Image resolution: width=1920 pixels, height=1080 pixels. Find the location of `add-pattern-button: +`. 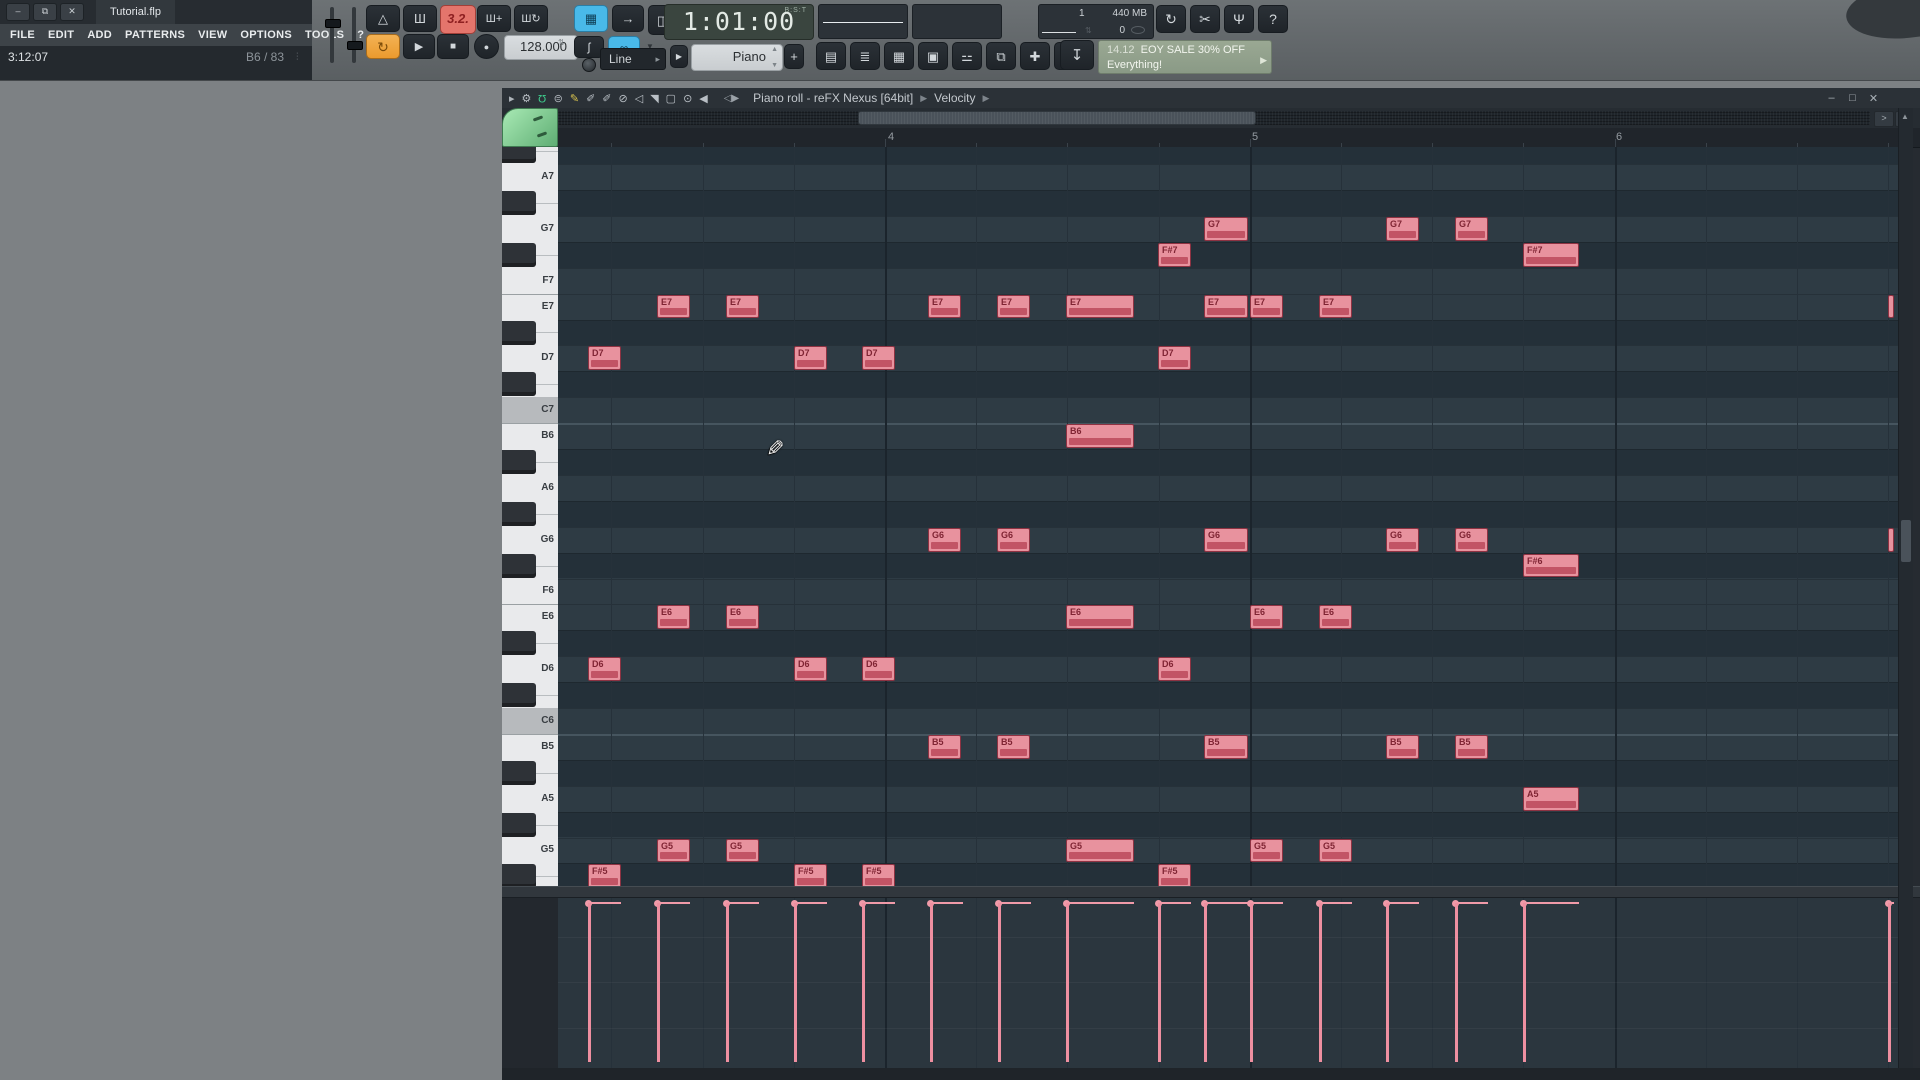

add-pattern-button: + is located at coordinates (794, 56).